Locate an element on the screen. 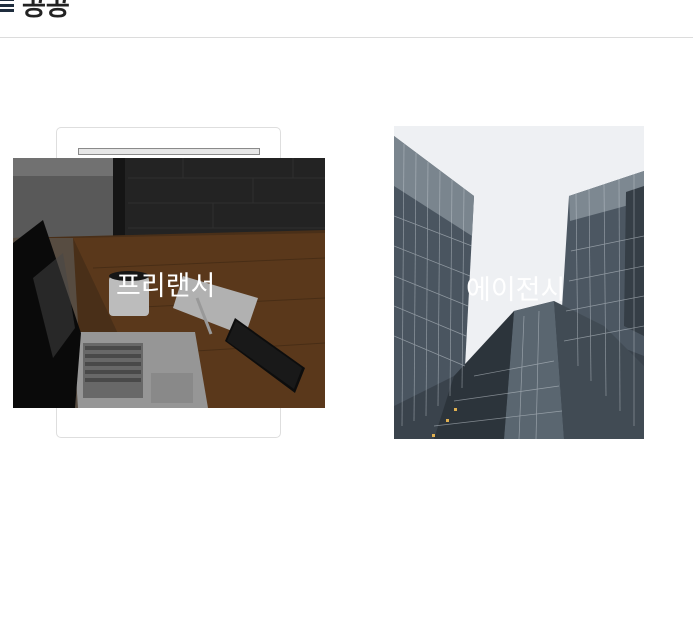 The height and width of the screenshot is (628, 693). freelancer-label: 프리랜서 is located at coordinates (166, 286).